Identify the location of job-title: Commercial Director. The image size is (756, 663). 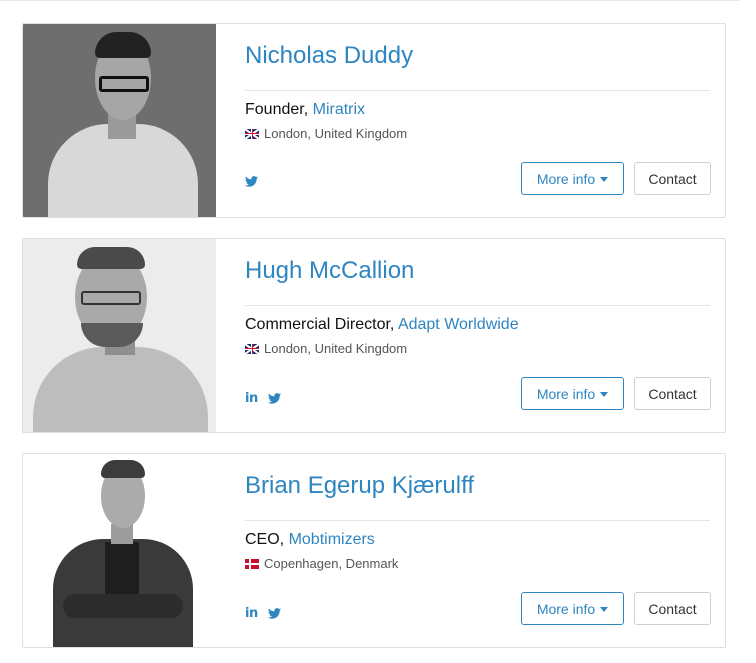
(317, 324).